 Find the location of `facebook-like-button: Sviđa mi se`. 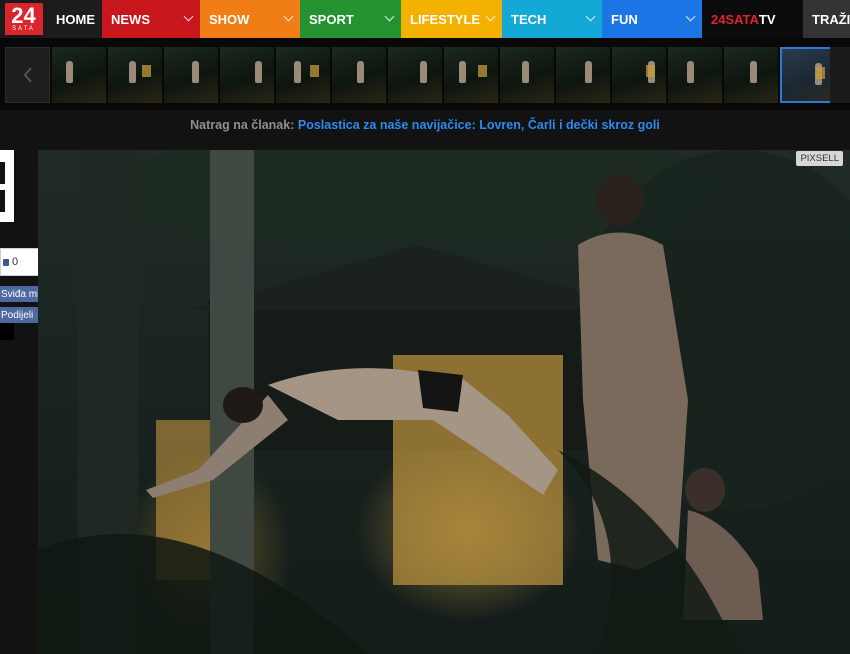

facebook-like-button: Sviđa mi se is located at coordinates (20, 294).